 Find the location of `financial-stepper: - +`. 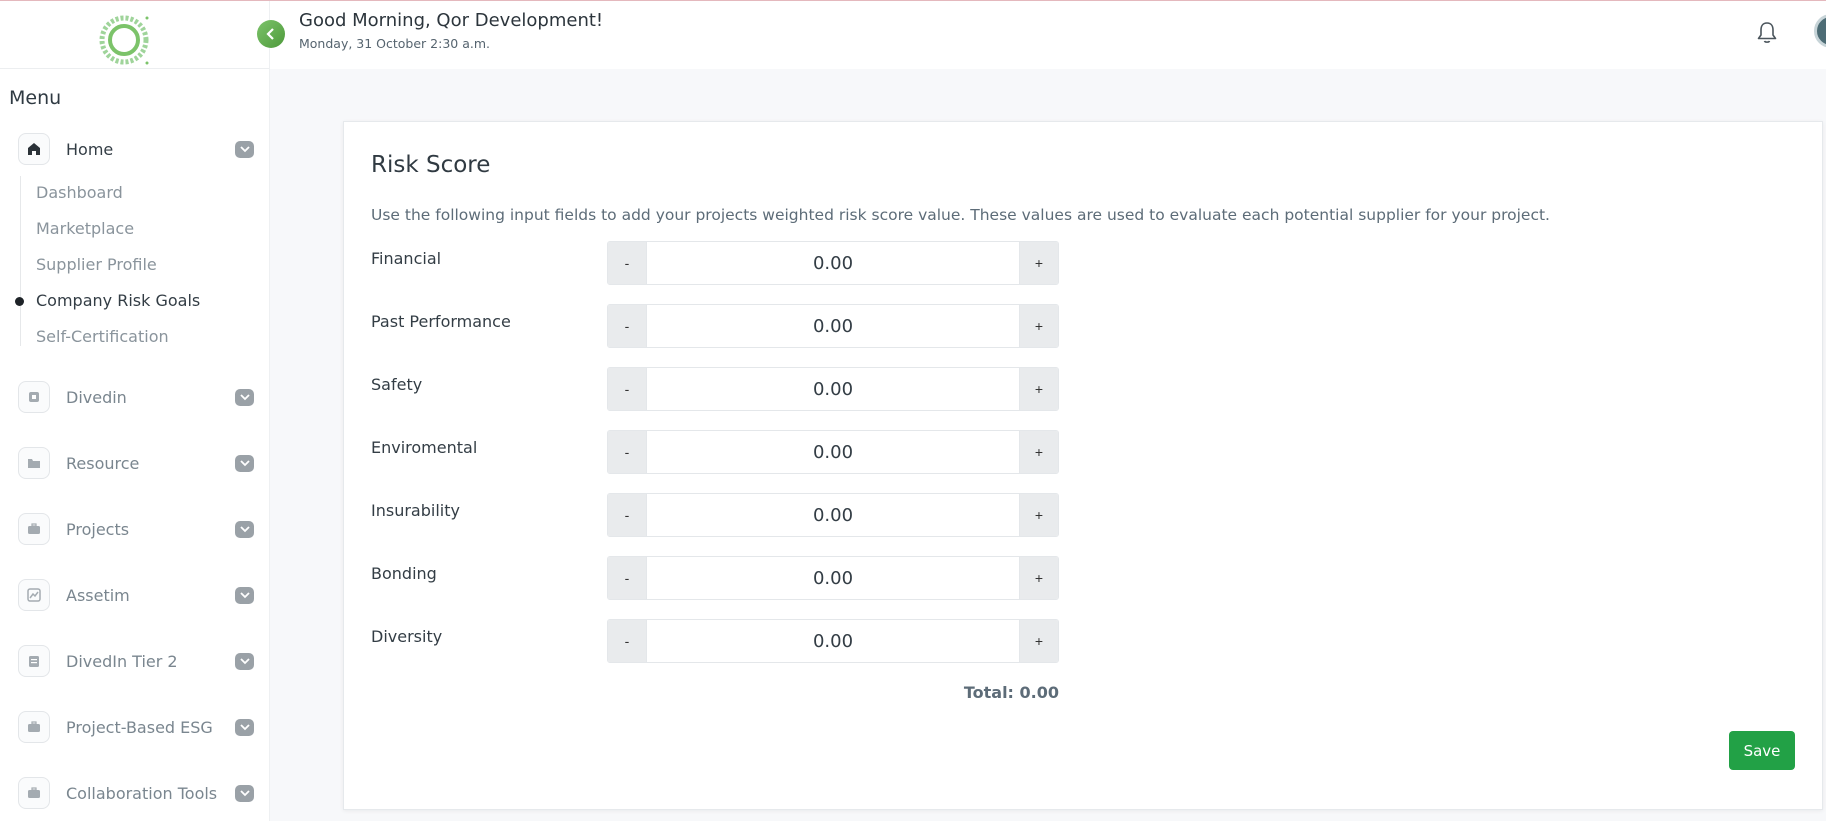

financial-stepper: - + is located at coordinates (833, 263).